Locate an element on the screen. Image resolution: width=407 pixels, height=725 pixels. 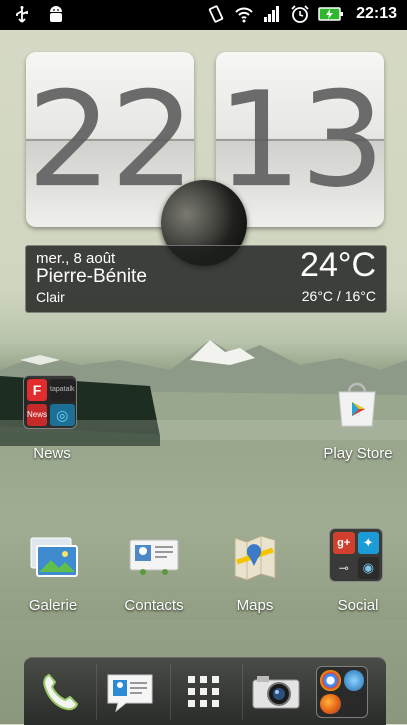
browser-folder-button is located at coordinates (342, 692).